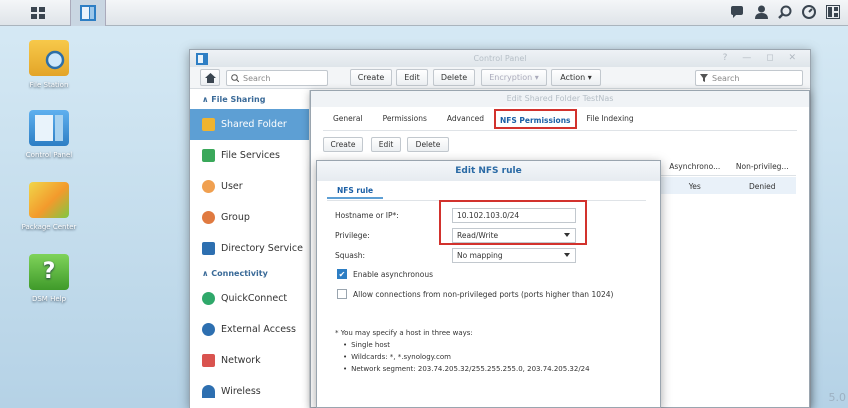 This screenshot has width=848, height=408. I want to click on directory-icon, so click(208, 248).